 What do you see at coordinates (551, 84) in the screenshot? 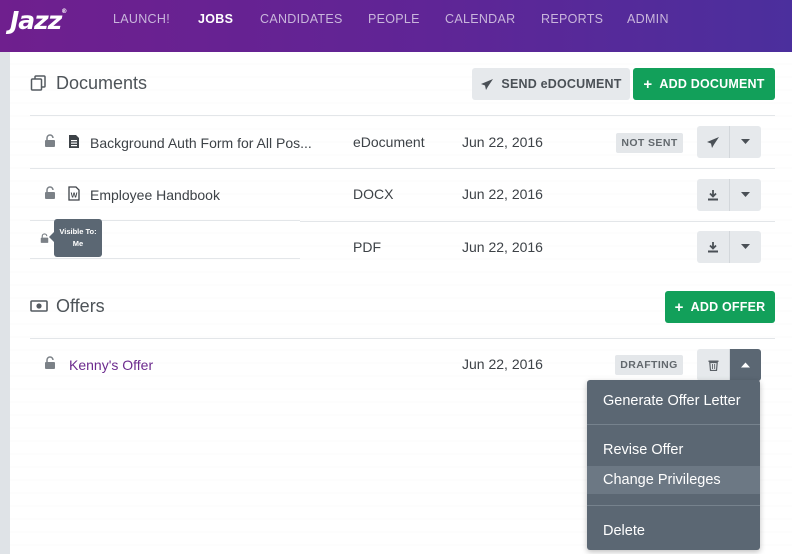
I see `send-edocument-button: SEND eDOCUMENT` at bounding box center [551, 84].